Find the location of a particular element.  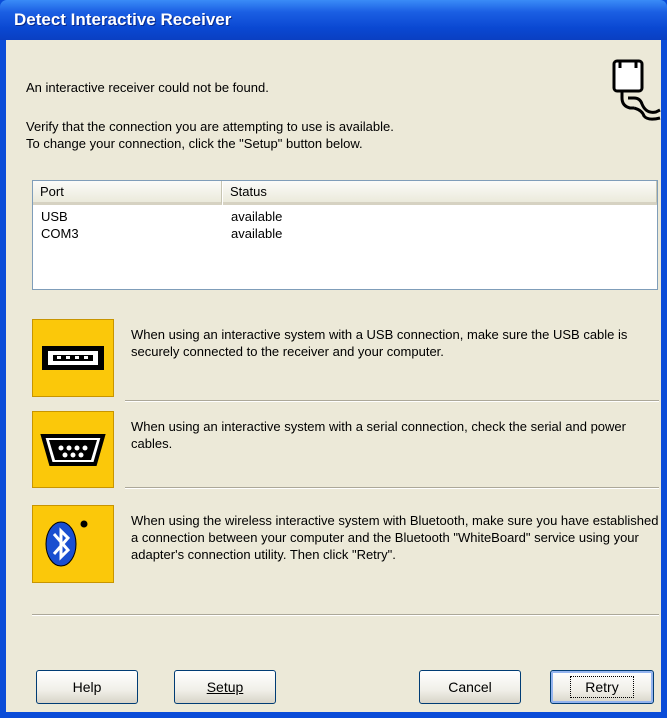

cable-plug-icon is located at coordinates (636, 90).